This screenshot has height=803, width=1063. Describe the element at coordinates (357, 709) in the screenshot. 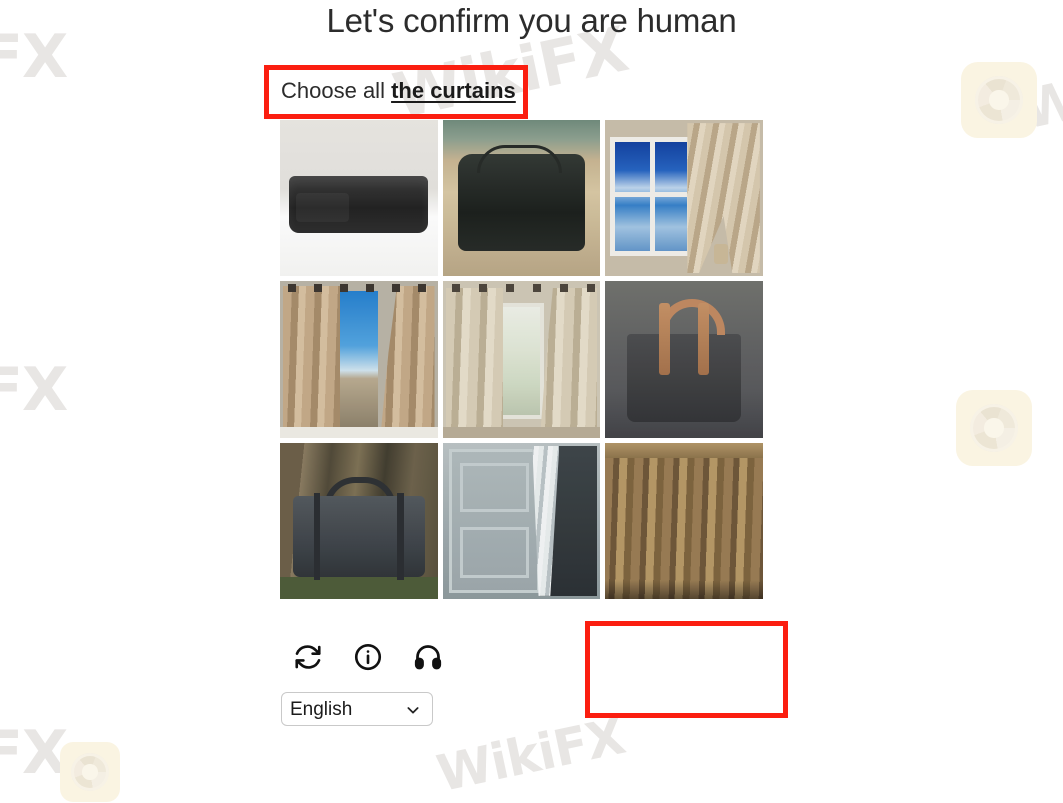

I see `language-select: English` at that location.